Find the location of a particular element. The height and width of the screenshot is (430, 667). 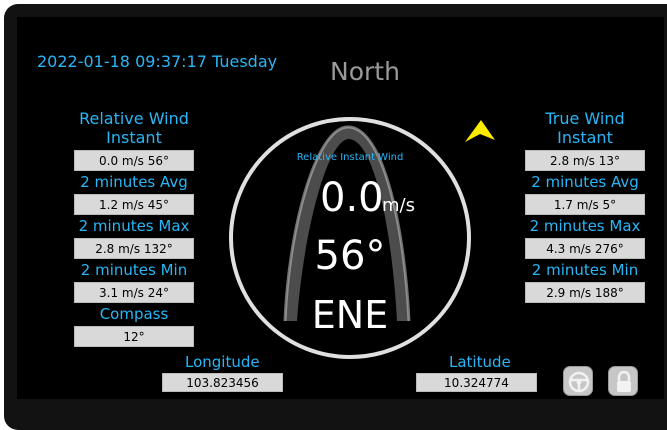

latitude-value: 10.324774 is located at coordinates (476, 382).